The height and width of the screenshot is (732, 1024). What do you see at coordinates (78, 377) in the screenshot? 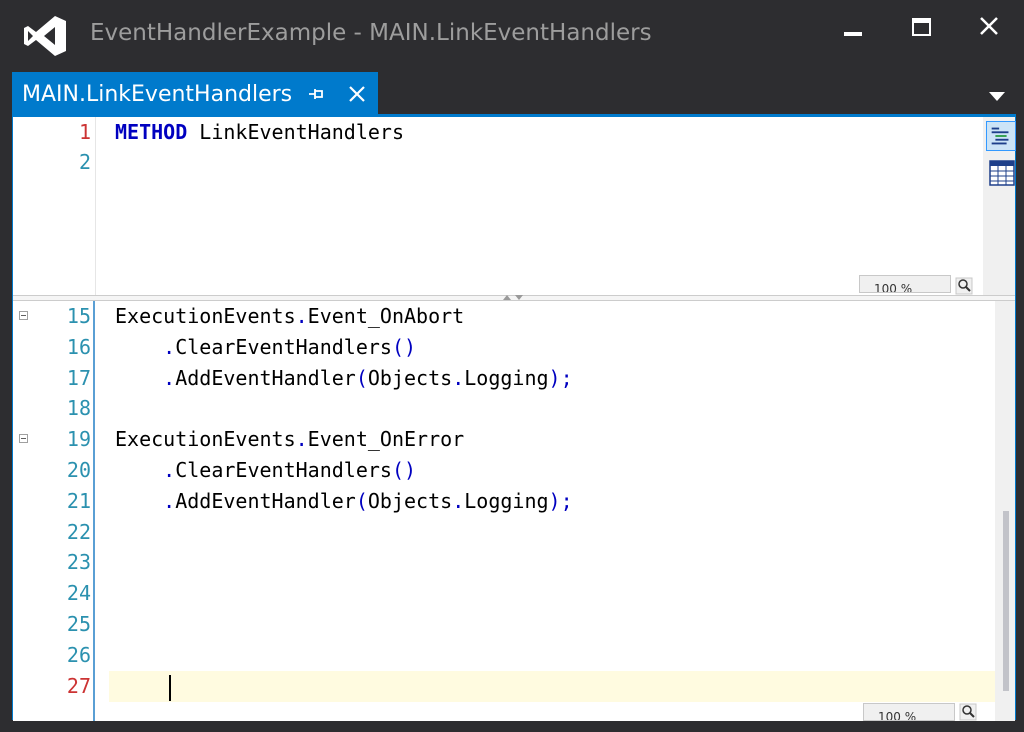
I see `line-number: 17` at bounding box center [78, 377].